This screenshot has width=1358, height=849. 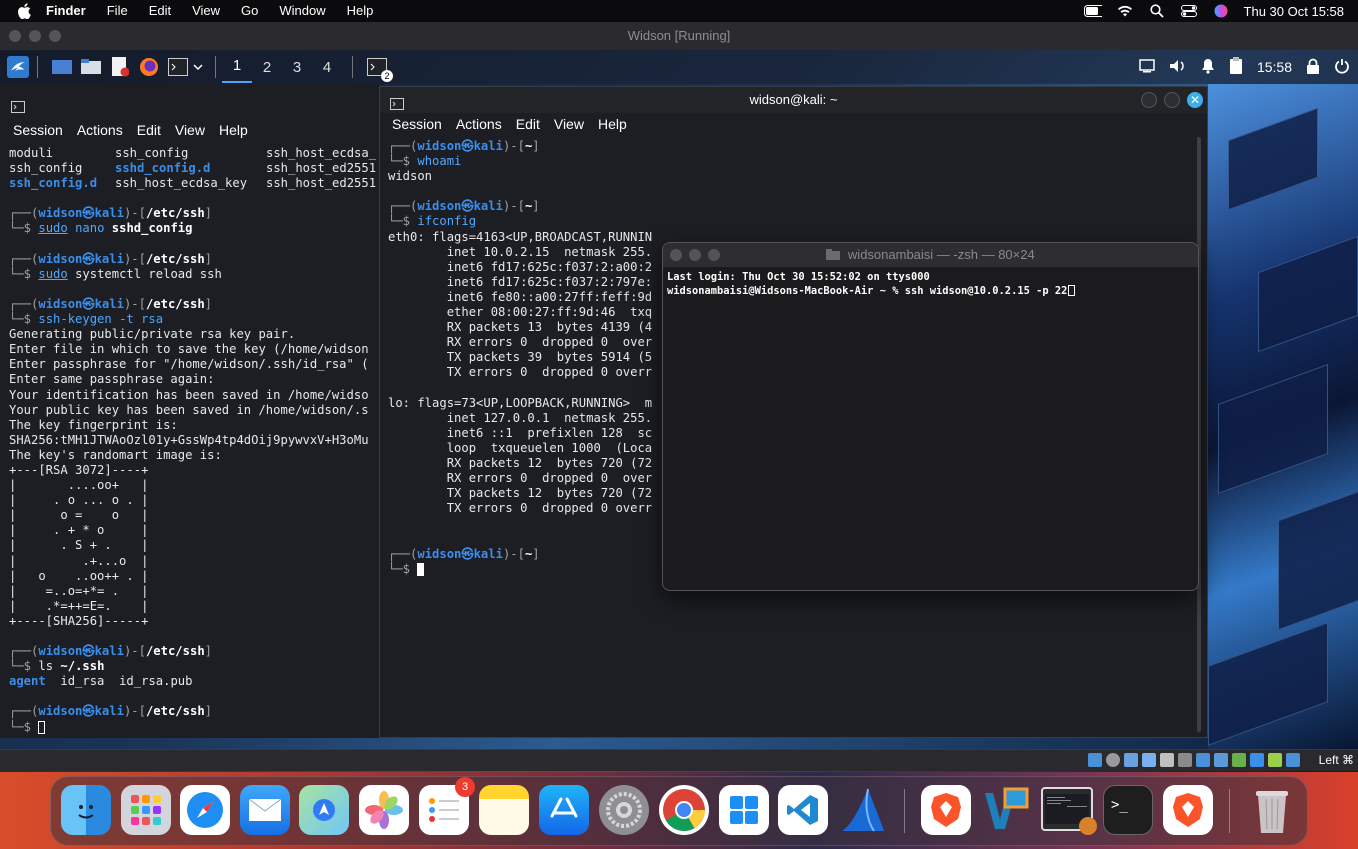 What do you see at coordinates (1188, 810) in the screenshot?
I see `dock-brave-beta-icon` at bounding box center [1188, 810].